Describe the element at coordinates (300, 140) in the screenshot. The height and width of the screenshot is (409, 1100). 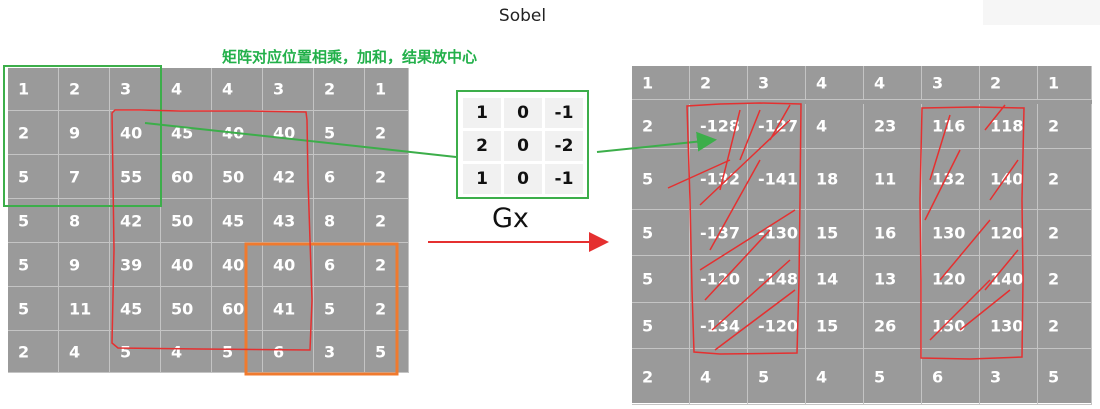
I see `arrow-input-to-kernel` at that location.